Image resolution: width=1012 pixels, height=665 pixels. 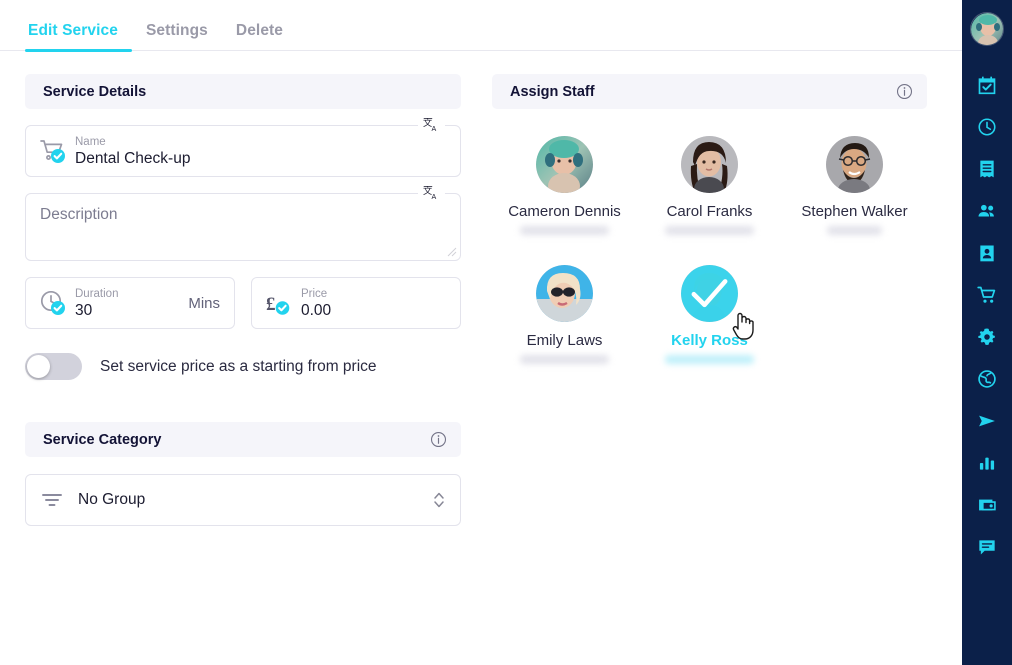 I want to click on bar-chart-icon, so click(x=987, y=463).